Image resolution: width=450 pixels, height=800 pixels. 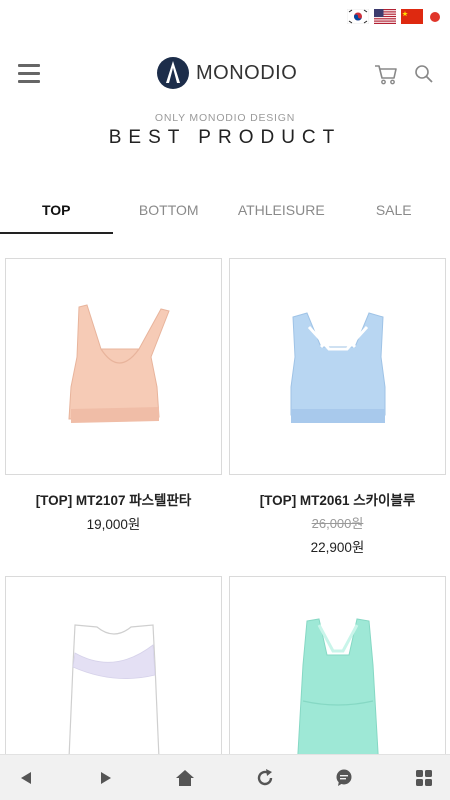 What do you see at coordinates (169, 212) in the screenshot?
I see `tab-bottom: BOTTOM` at bounding box center [169, 212].